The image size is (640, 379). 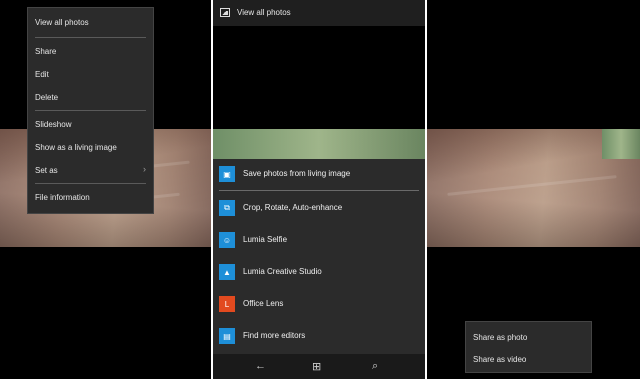 I want to click on photo-icon: ▣, so click(x=227, y=174).